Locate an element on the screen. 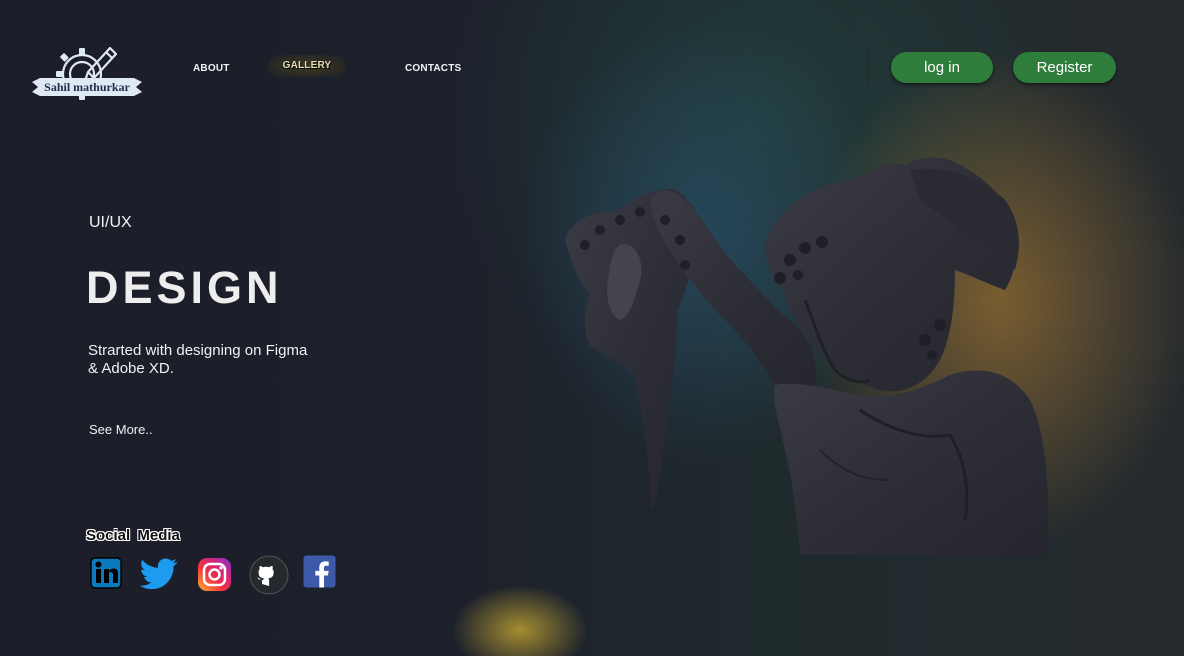 This screenshot has width=1184, height=656. see-more-link: See More.. is located at coordinates (121, 429).